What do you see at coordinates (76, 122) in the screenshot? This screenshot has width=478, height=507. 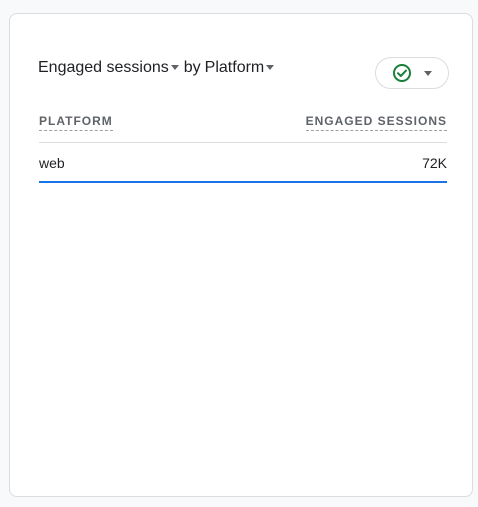 I see `column-header-platform: PLATFORM` at bounding box center [76, 122].